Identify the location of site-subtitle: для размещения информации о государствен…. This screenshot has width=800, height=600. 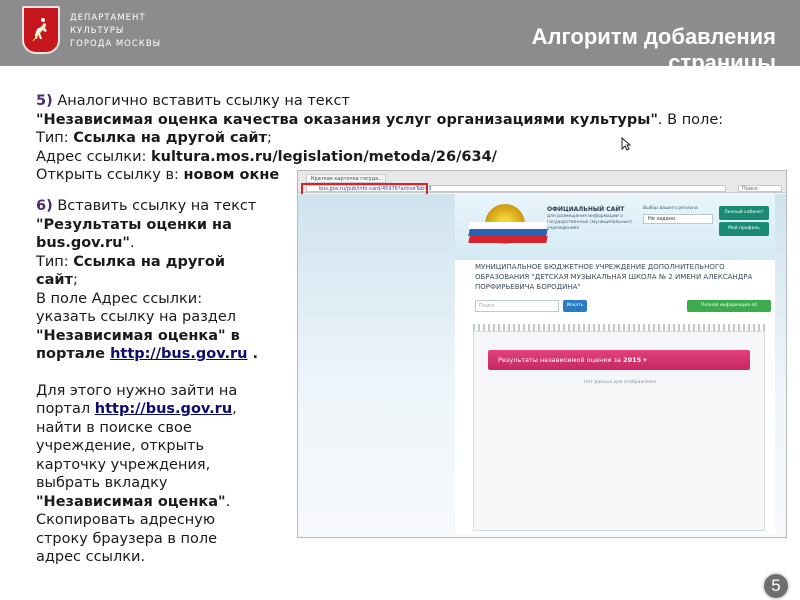
(589, 222).